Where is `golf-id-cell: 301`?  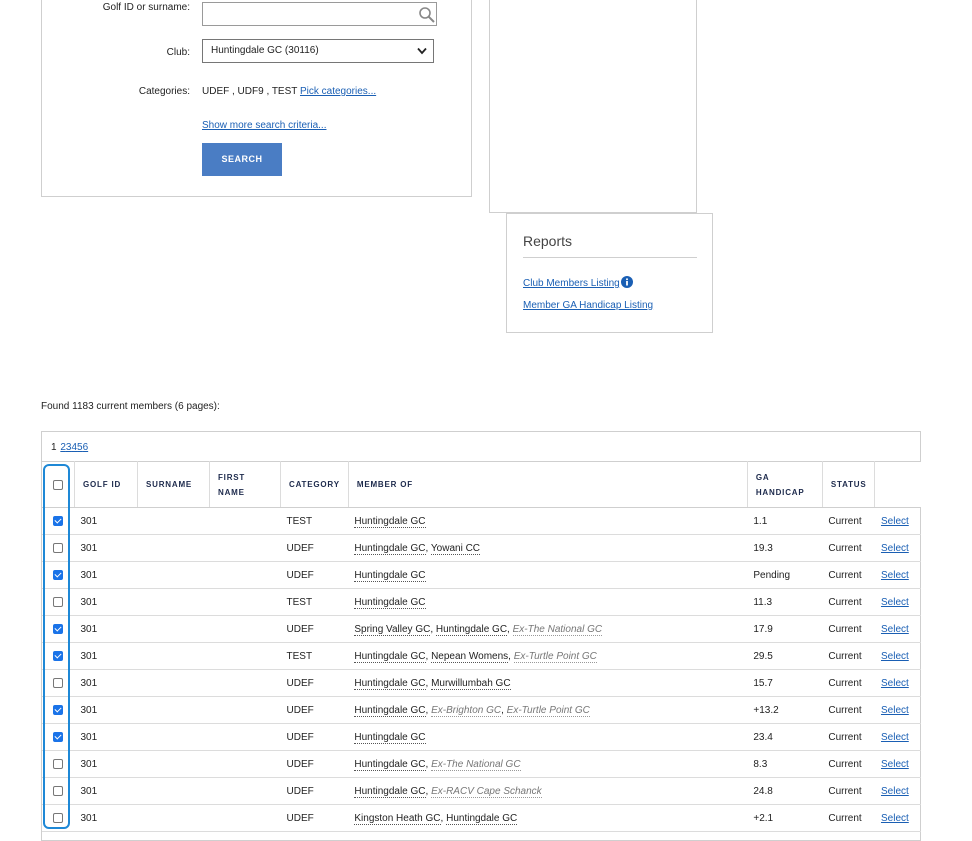
golf-id-cell: 301 is located at coordinates (106, 575).